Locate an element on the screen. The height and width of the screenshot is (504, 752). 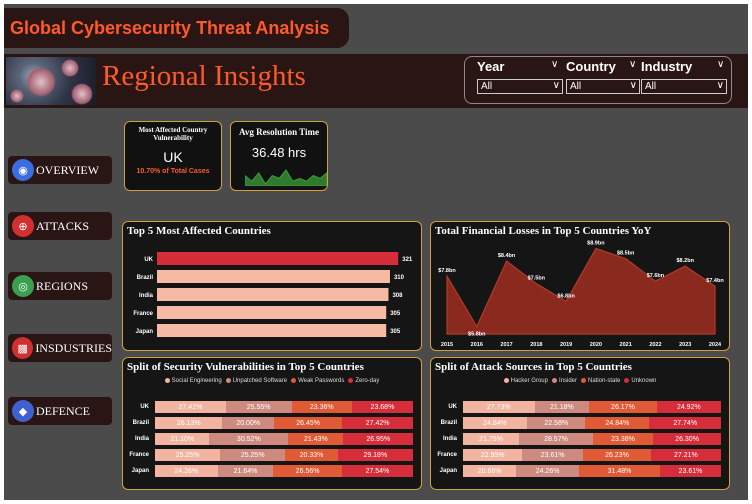
stacked-segment: 24.92% is located at coordinates (688, 407).